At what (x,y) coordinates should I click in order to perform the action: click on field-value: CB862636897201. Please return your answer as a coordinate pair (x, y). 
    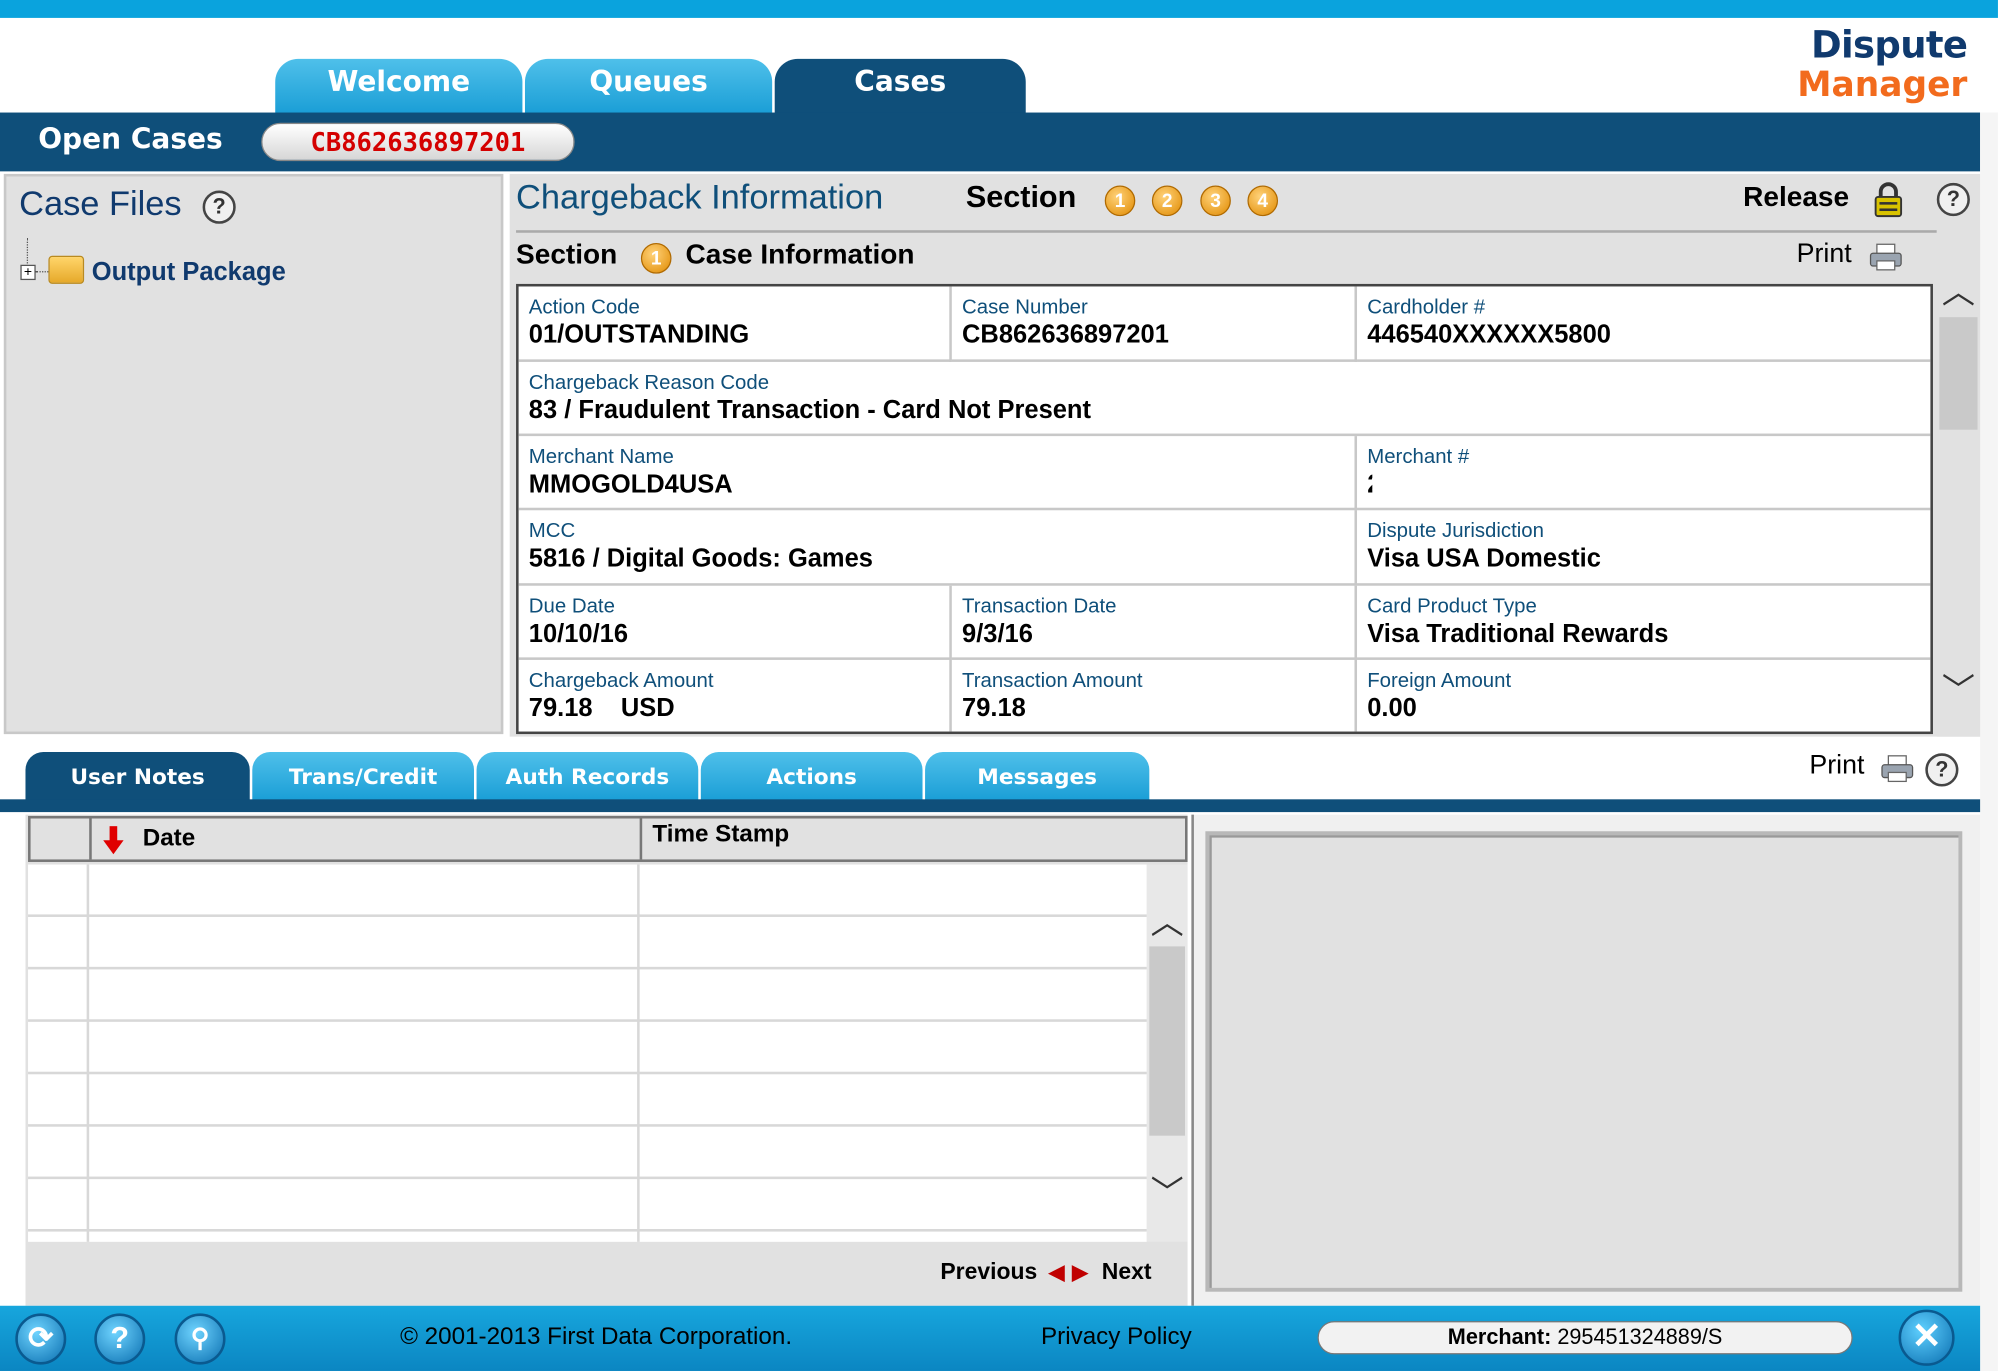
    Looking at the image, I should click on (1065, 335).